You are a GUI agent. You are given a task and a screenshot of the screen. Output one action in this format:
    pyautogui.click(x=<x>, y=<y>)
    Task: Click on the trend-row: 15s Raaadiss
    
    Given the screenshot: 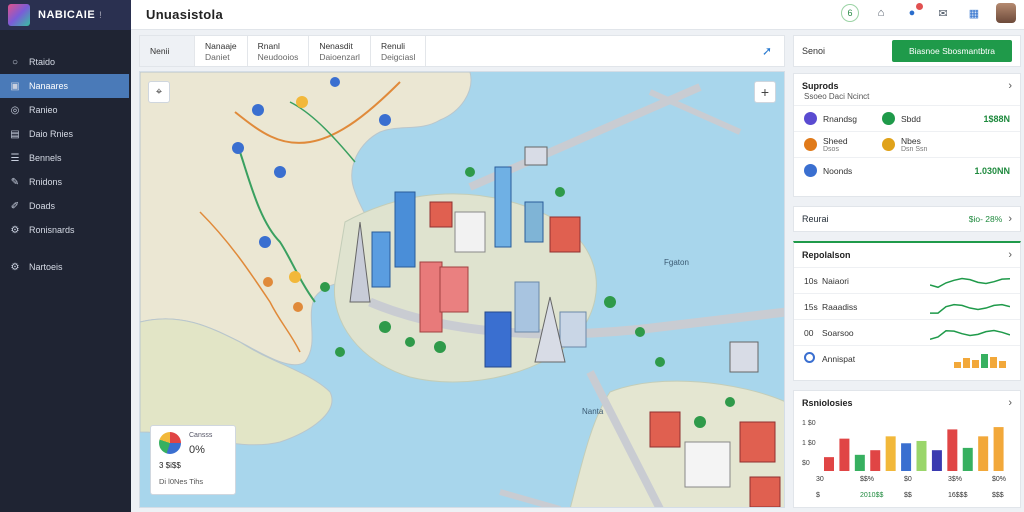 What is the action you would take?
    pyautogui.click(x=907, y=306)
    